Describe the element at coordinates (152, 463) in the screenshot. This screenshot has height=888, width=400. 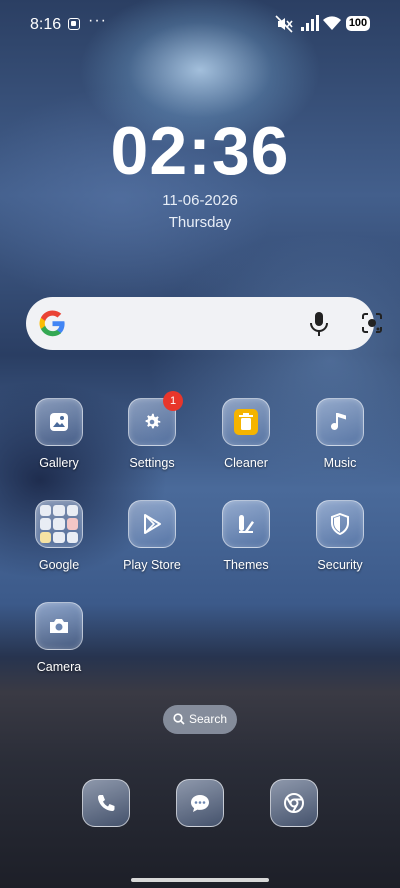
I see `app-label: Settings` at that location.